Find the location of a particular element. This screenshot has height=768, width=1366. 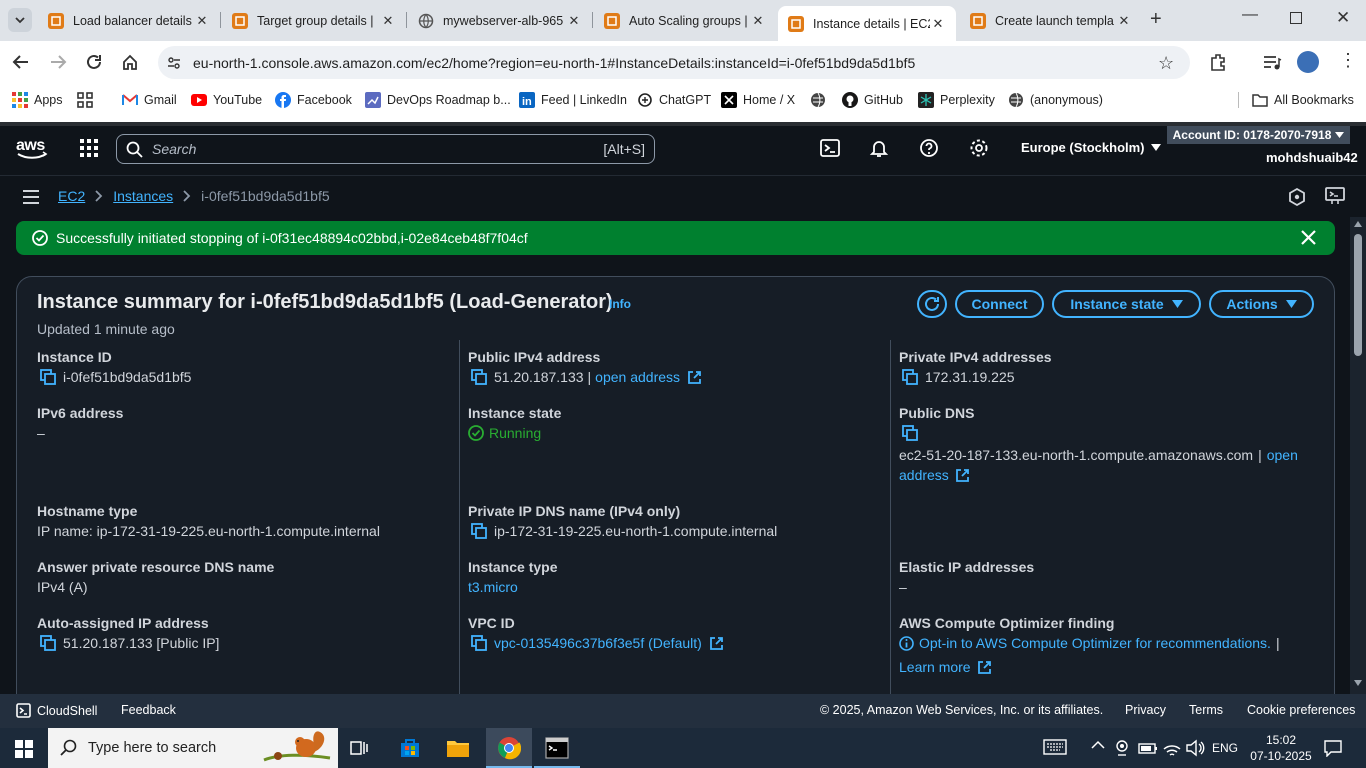

open-address-link: open address is located at coordinates (637, 377).